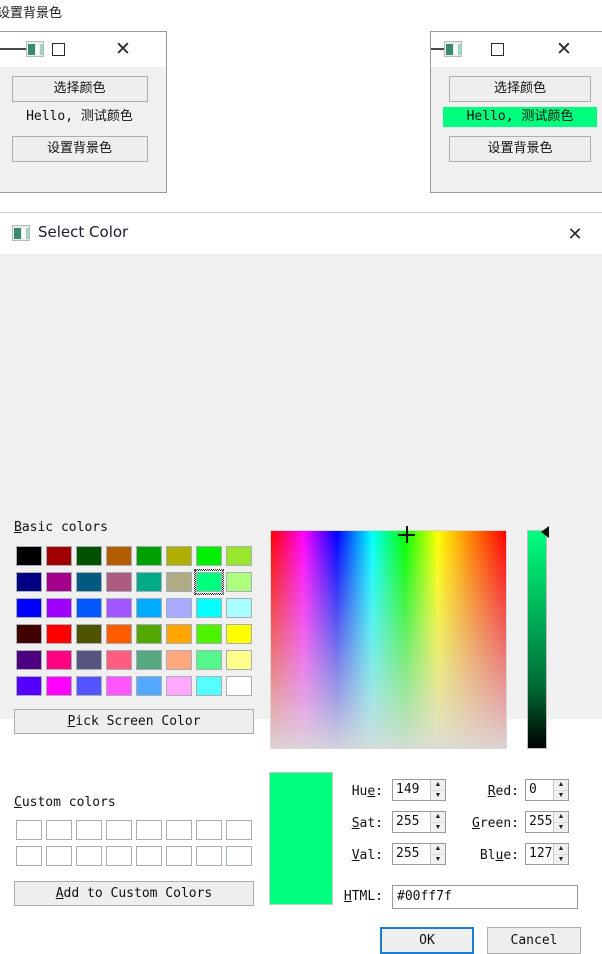 Image resolution: width=602 pixels, height=954 pixels. I want to click on val-spin-buttons: ▲ ▼, so click(437, 854).